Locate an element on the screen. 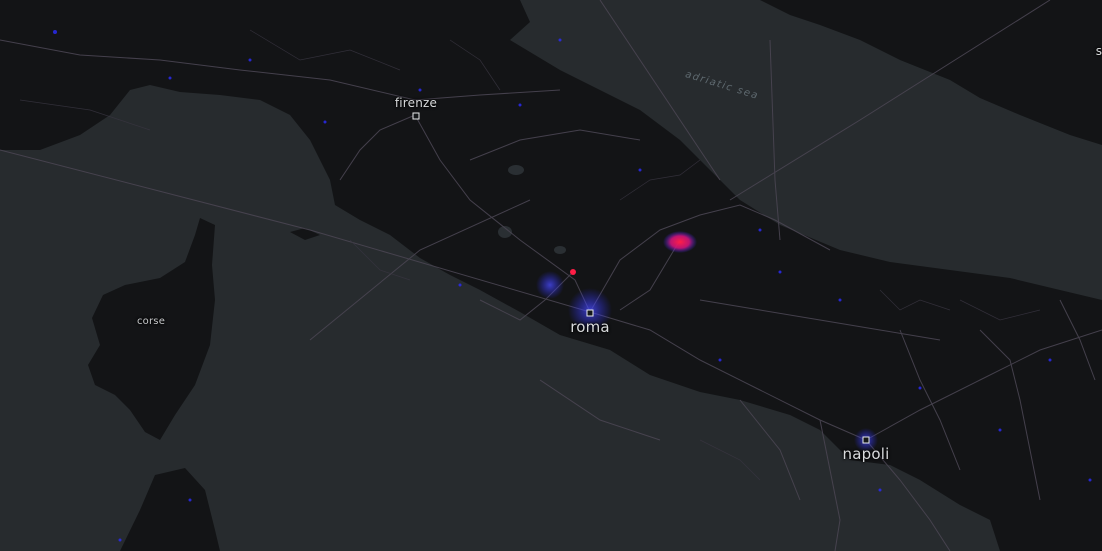  city-marker-firenze is located at coordinates (416, 116).